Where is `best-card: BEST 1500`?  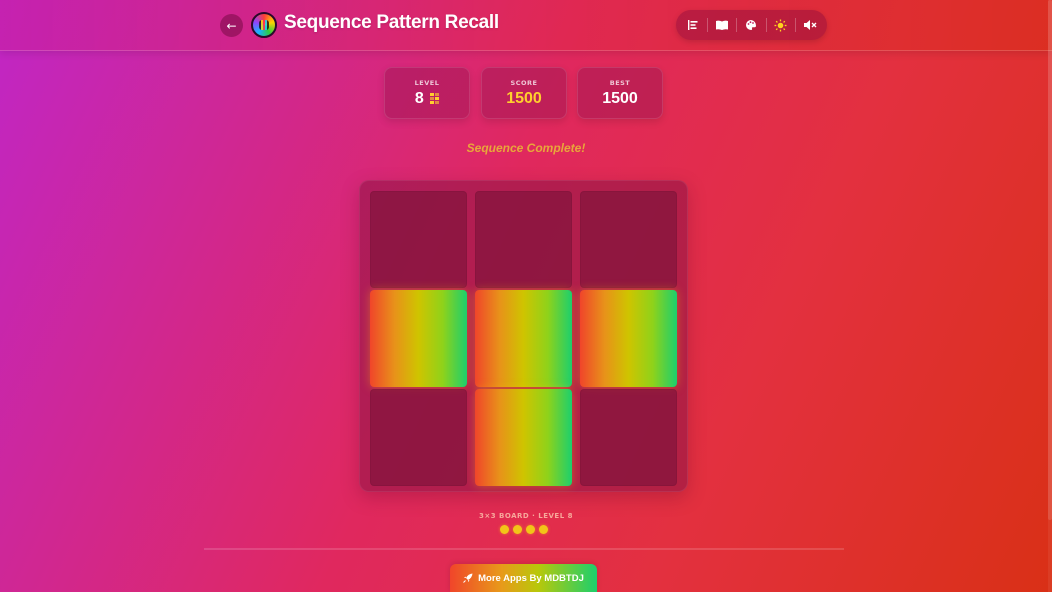
best-card: BEST 1500 is located at coordinates (620, 93).